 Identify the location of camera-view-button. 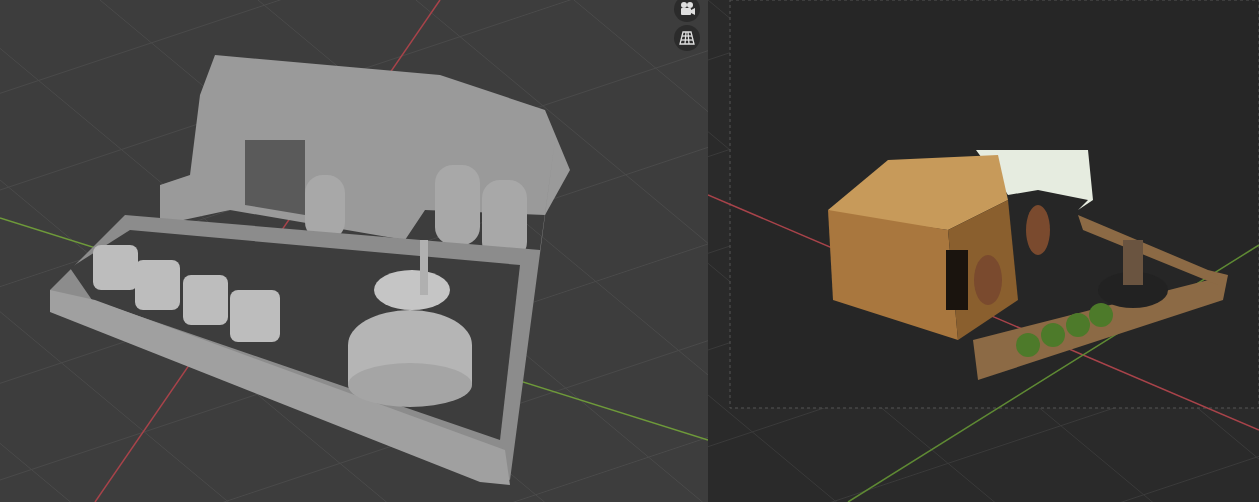
(687, 11).